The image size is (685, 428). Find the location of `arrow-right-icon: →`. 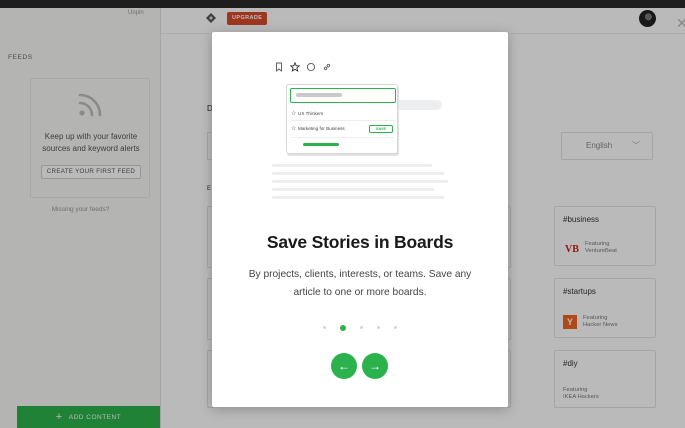

arrow-right-icon: → is located at coordinates (375, 366).